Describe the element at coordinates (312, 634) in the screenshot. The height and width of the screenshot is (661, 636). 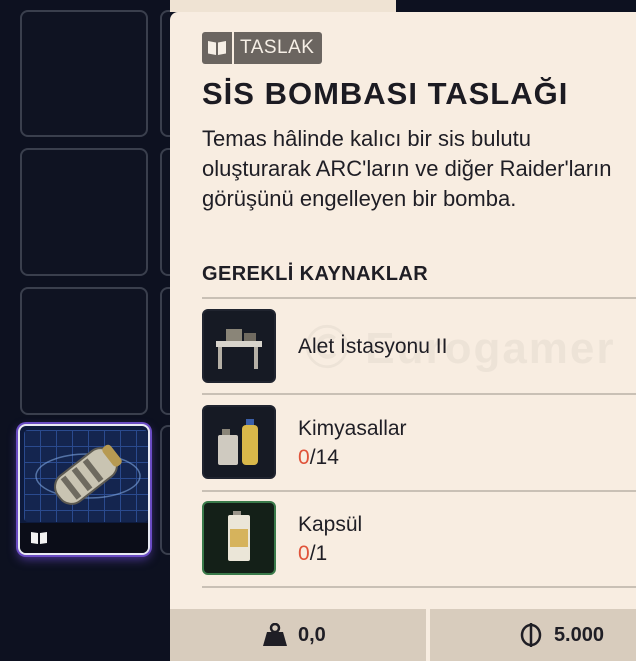
I see `weight-value: 0,0` at that location.